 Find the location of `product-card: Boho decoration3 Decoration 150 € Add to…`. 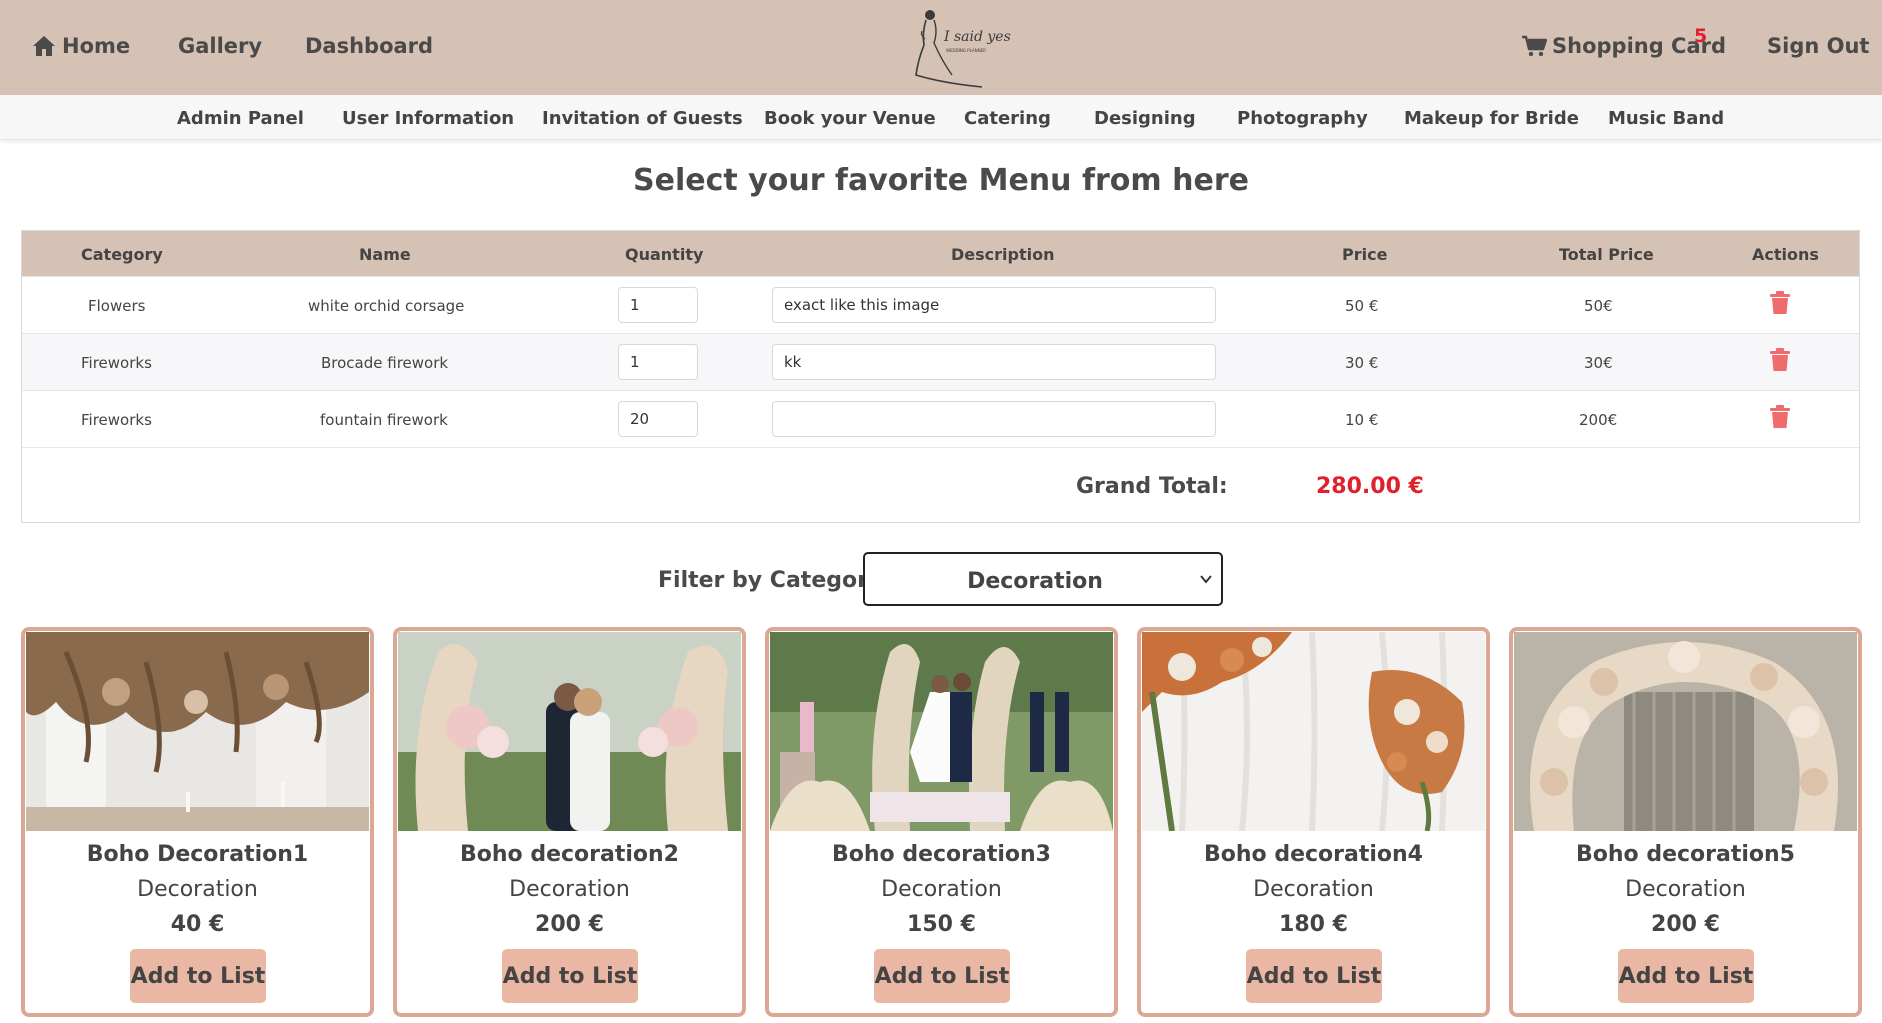

product-card: Boho decoration3 Decoration 150 € Add to… is located at coordinates (941, 822).